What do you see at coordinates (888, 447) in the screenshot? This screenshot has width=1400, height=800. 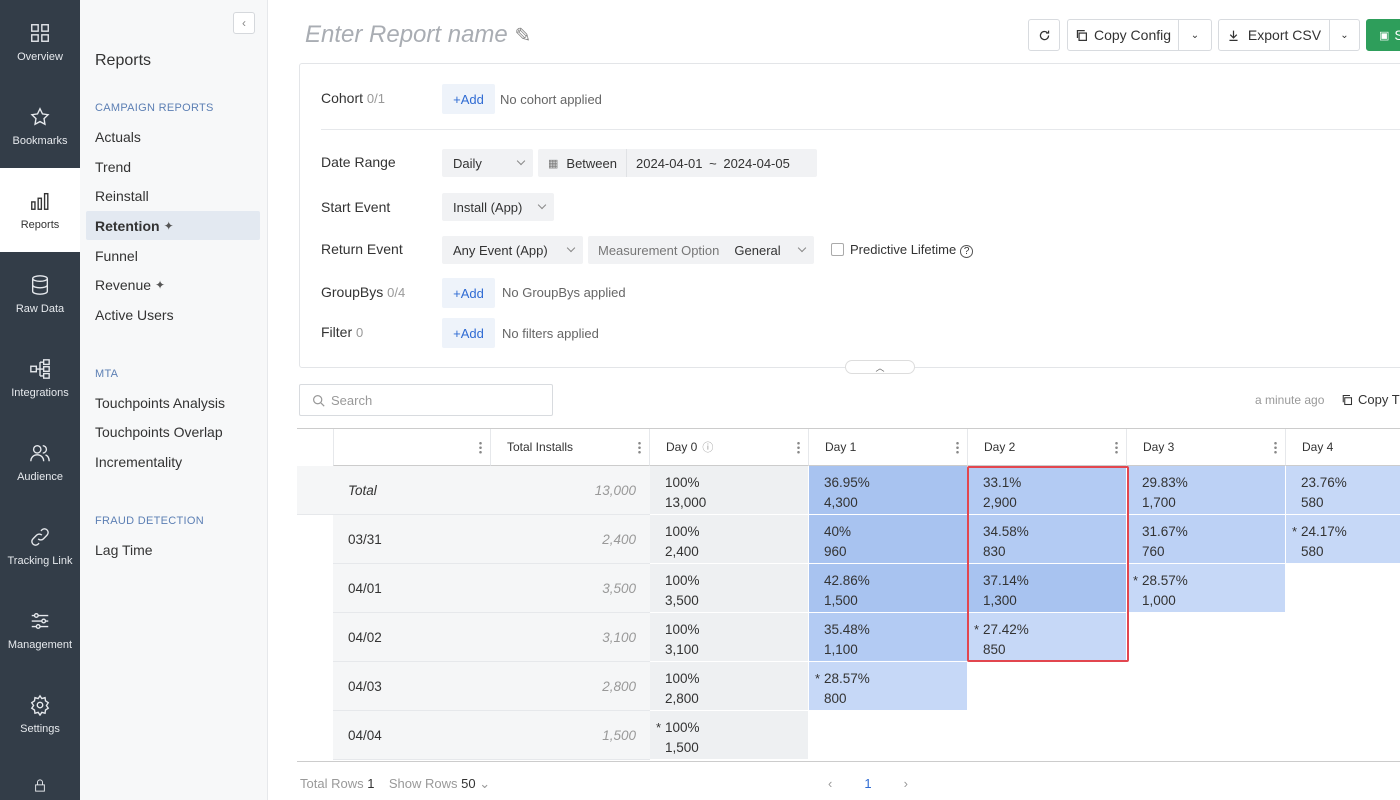 I see `column-header: Day 1` at bounding box center [888, 447].